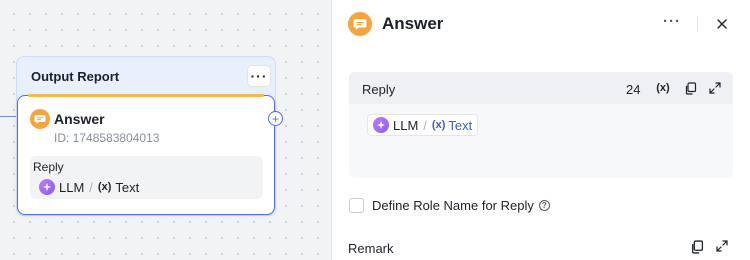  Describe the element at coordinates (379, 89) in the screenshot. I see `reply-label: Reply` at that location.